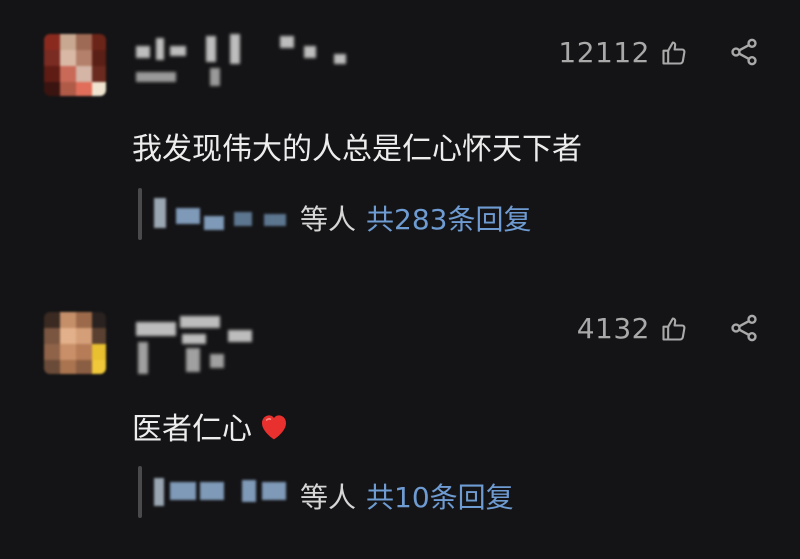 The height and width of the screenshot is (559, 800). I want to click on reply-summary: 等人 共10条回复, so click(452, 492).